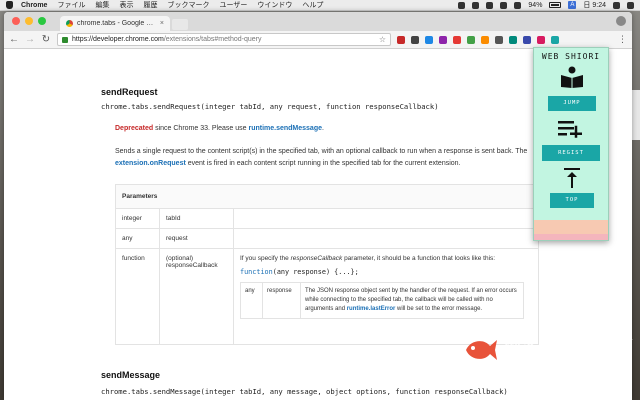  I want to click on dropbox-icon, so click(462, 5).